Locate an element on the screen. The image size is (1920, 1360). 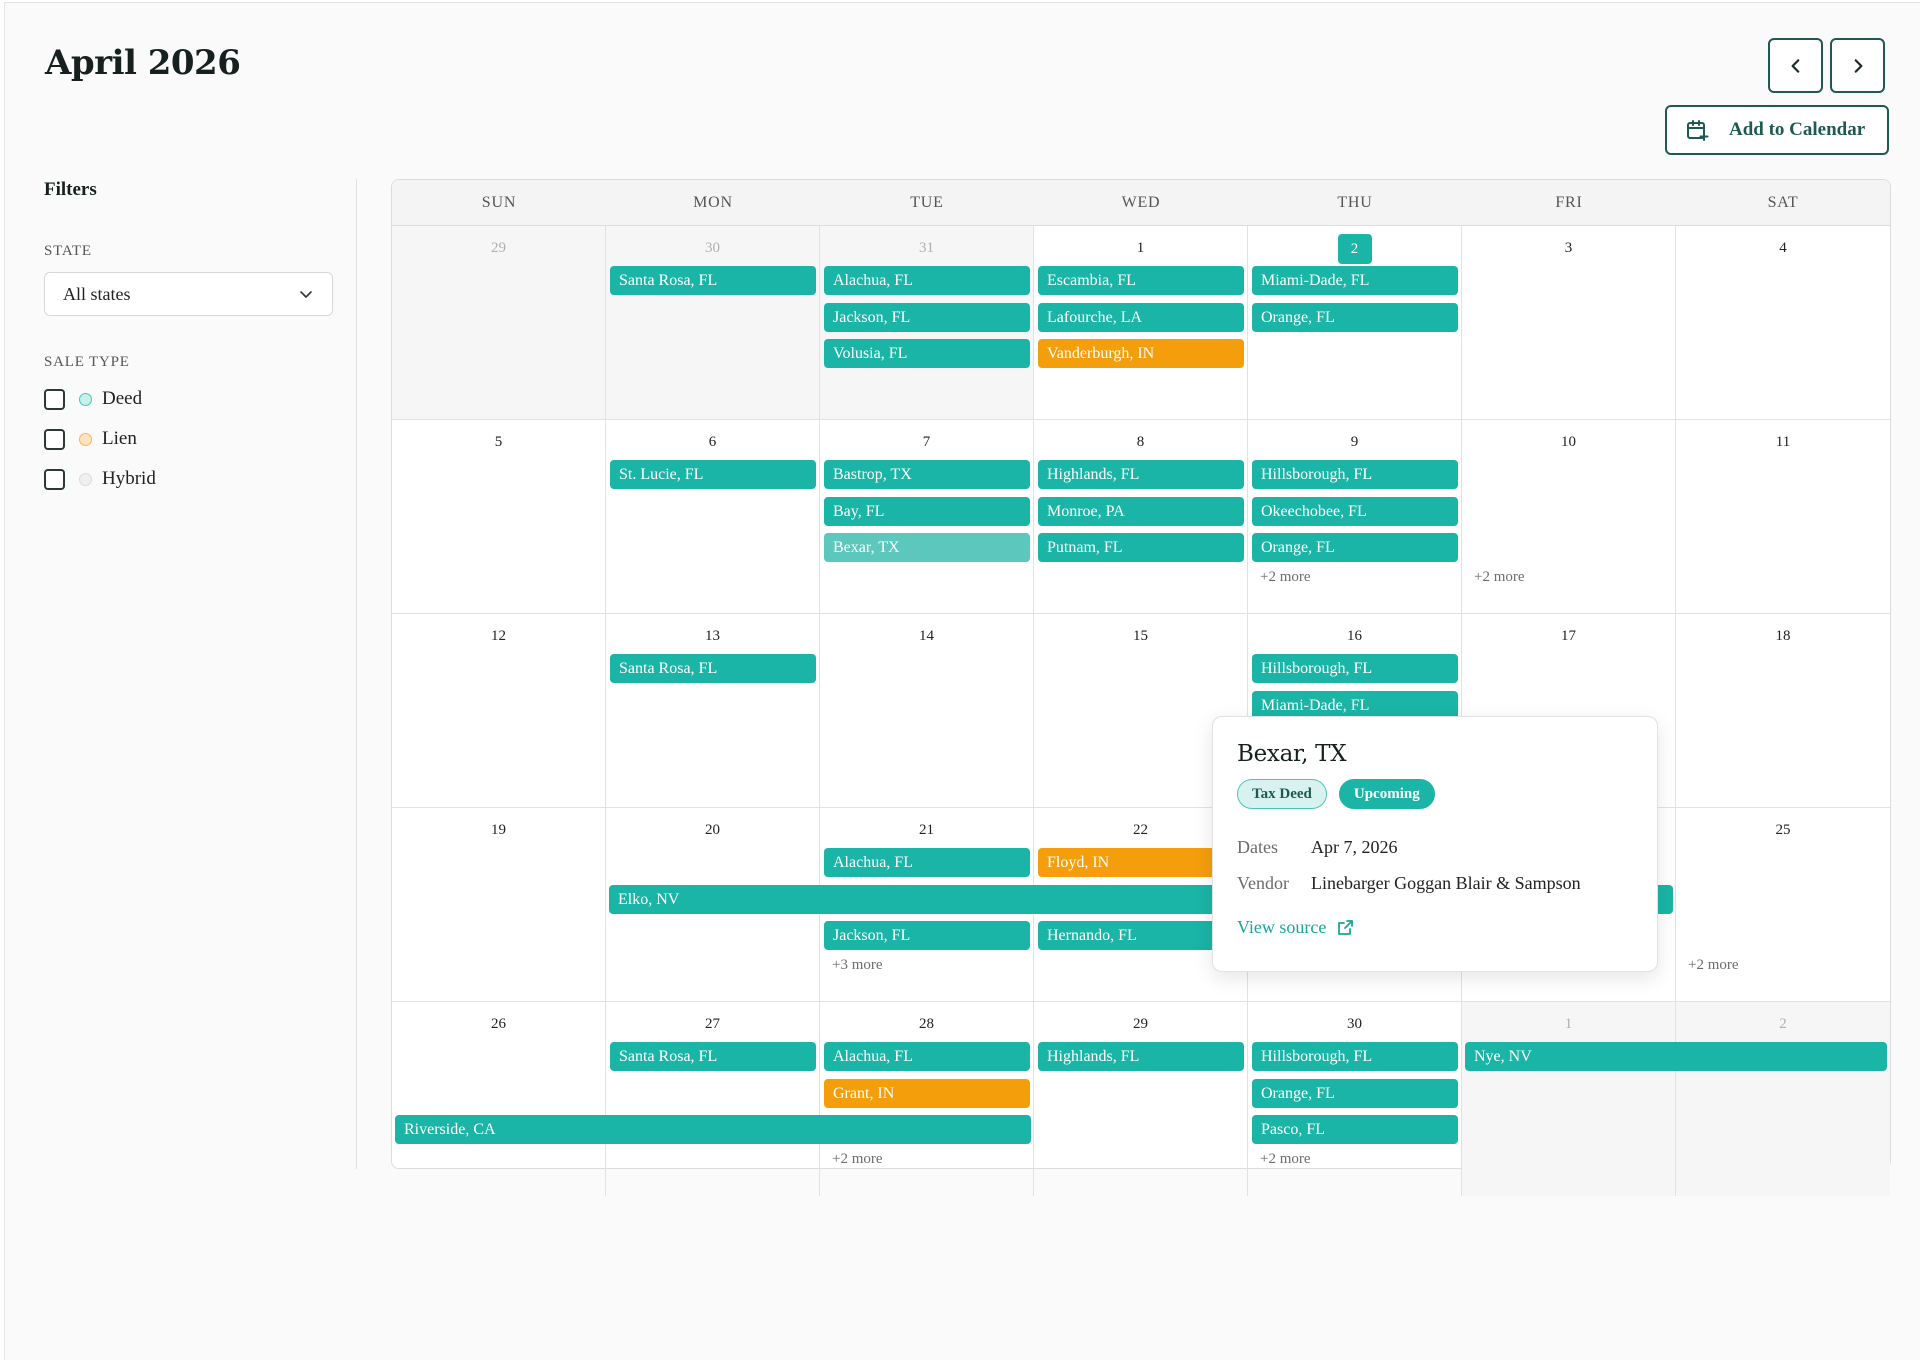
day-number: 16 is located at coordinates (1354, 636).